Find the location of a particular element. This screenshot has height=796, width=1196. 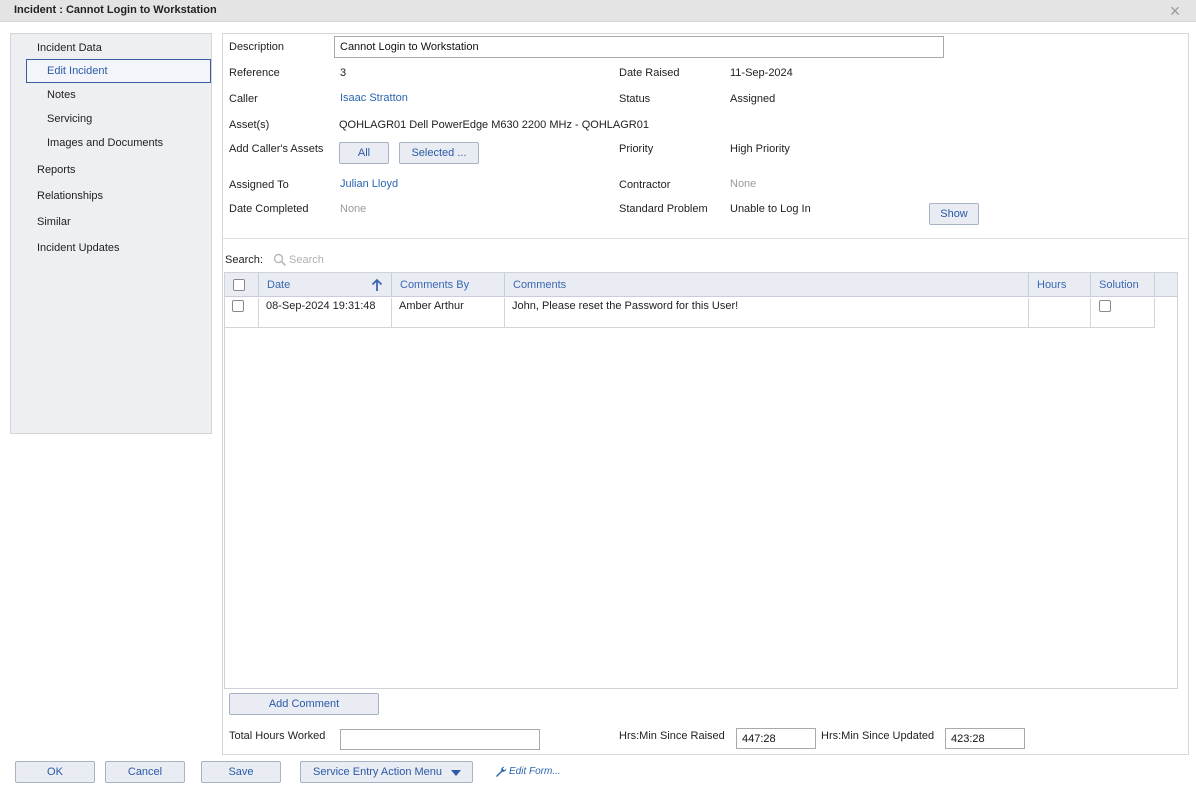

reference-value: 3 is located at coordinates (343, 73).